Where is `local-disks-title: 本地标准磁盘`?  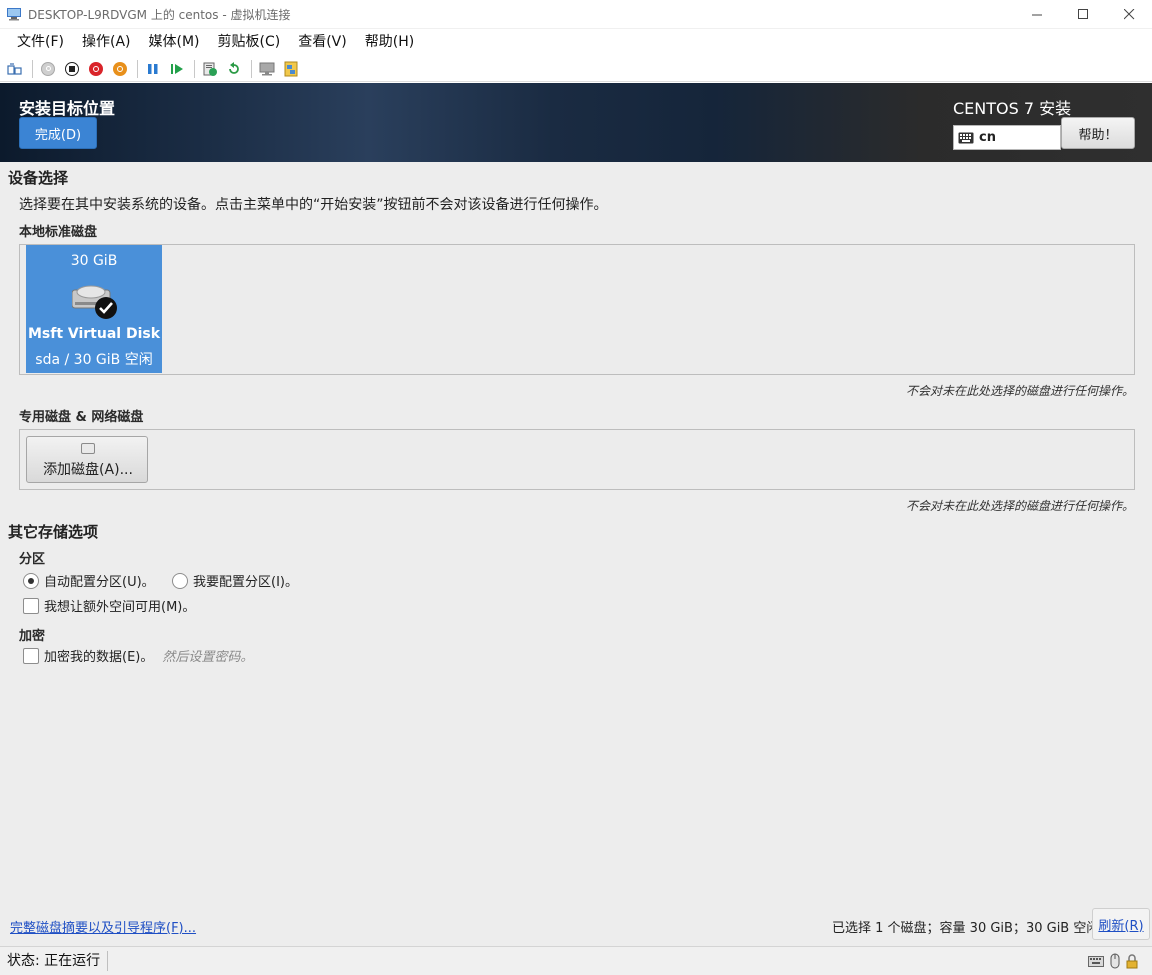
local-disks-title: 本地标准磁盘 is located at coordinates (58, 232).